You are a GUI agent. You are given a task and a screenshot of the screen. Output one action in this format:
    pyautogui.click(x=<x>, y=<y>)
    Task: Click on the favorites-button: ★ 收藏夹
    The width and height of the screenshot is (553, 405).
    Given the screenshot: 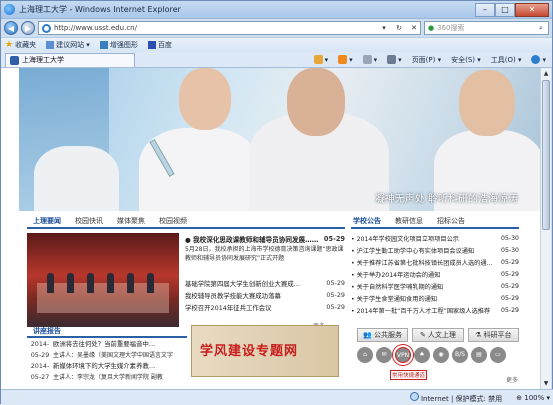 What is the action you would take?
    pyautogui.click(x=20, y=45)
    